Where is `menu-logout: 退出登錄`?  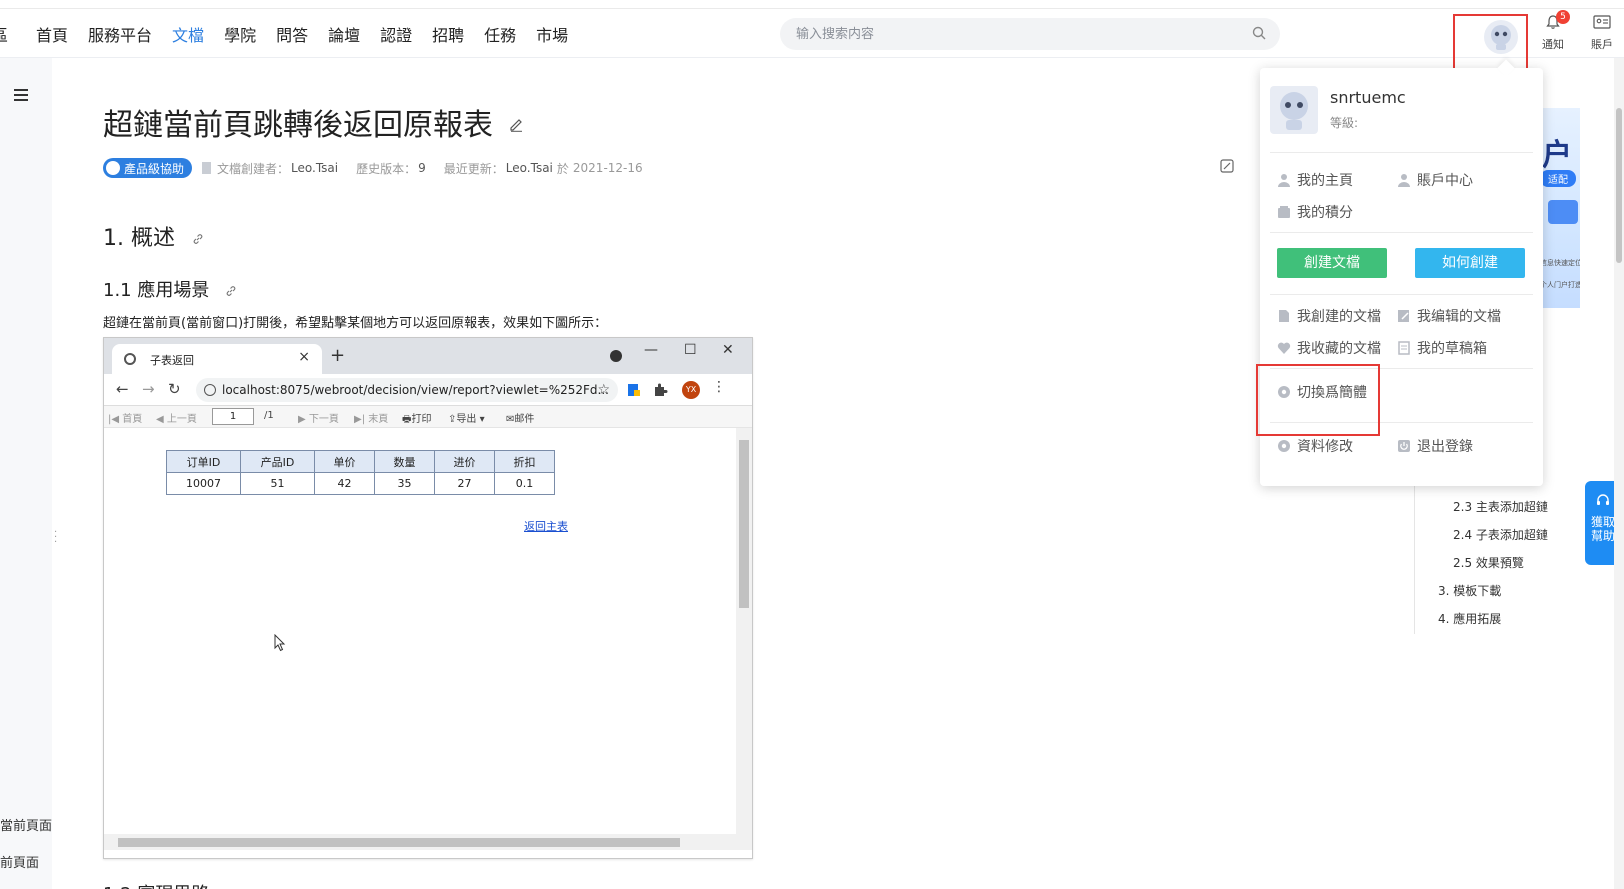 menu-logout: 退出登錄 is located at coordinates (1435, 446).